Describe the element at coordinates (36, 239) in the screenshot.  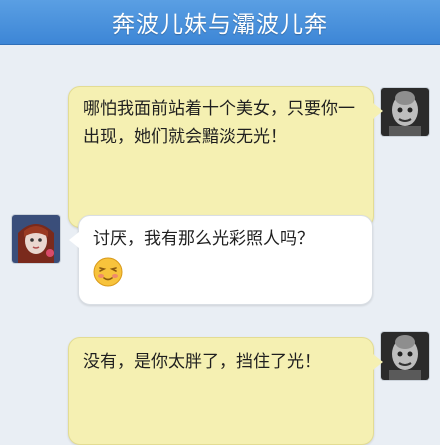
I see `avatar-left` at that location.